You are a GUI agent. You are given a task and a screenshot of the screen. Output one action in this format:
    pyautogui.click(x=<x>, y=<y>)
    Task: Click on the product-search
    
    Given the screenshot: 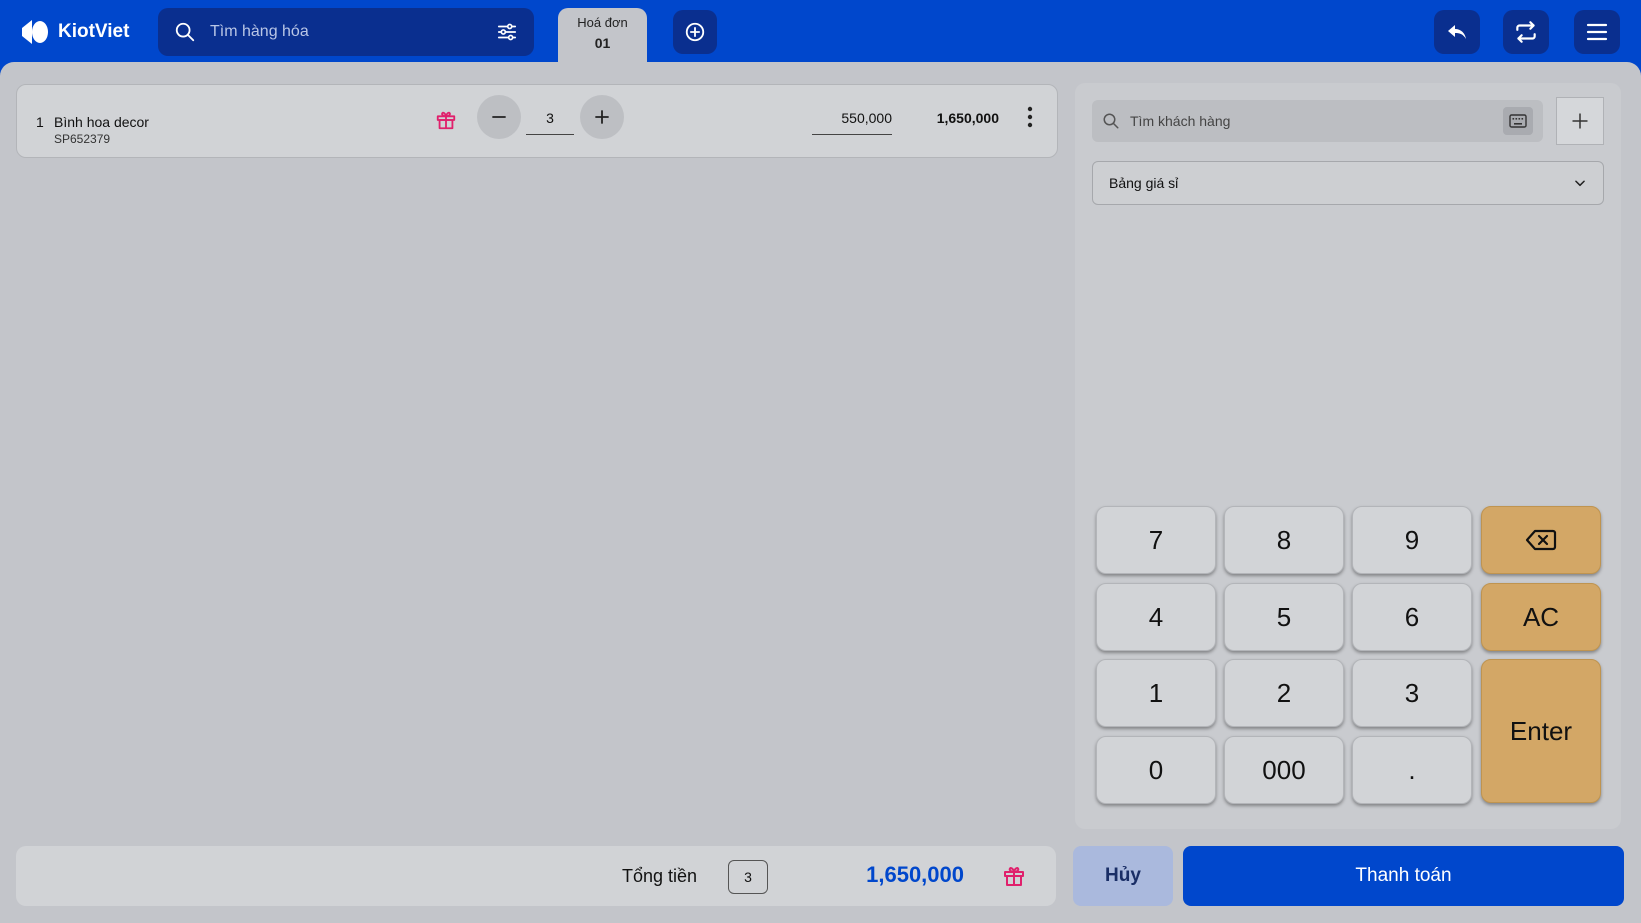 What is the action you would take?
    pyautogui.click(x=346, y=32)
    